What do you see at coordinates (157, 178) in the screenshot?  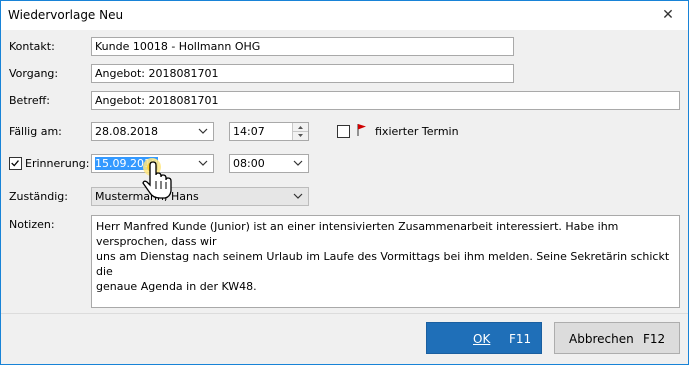 I see `hand-pointer-icon` at bounding box center [157, 178].